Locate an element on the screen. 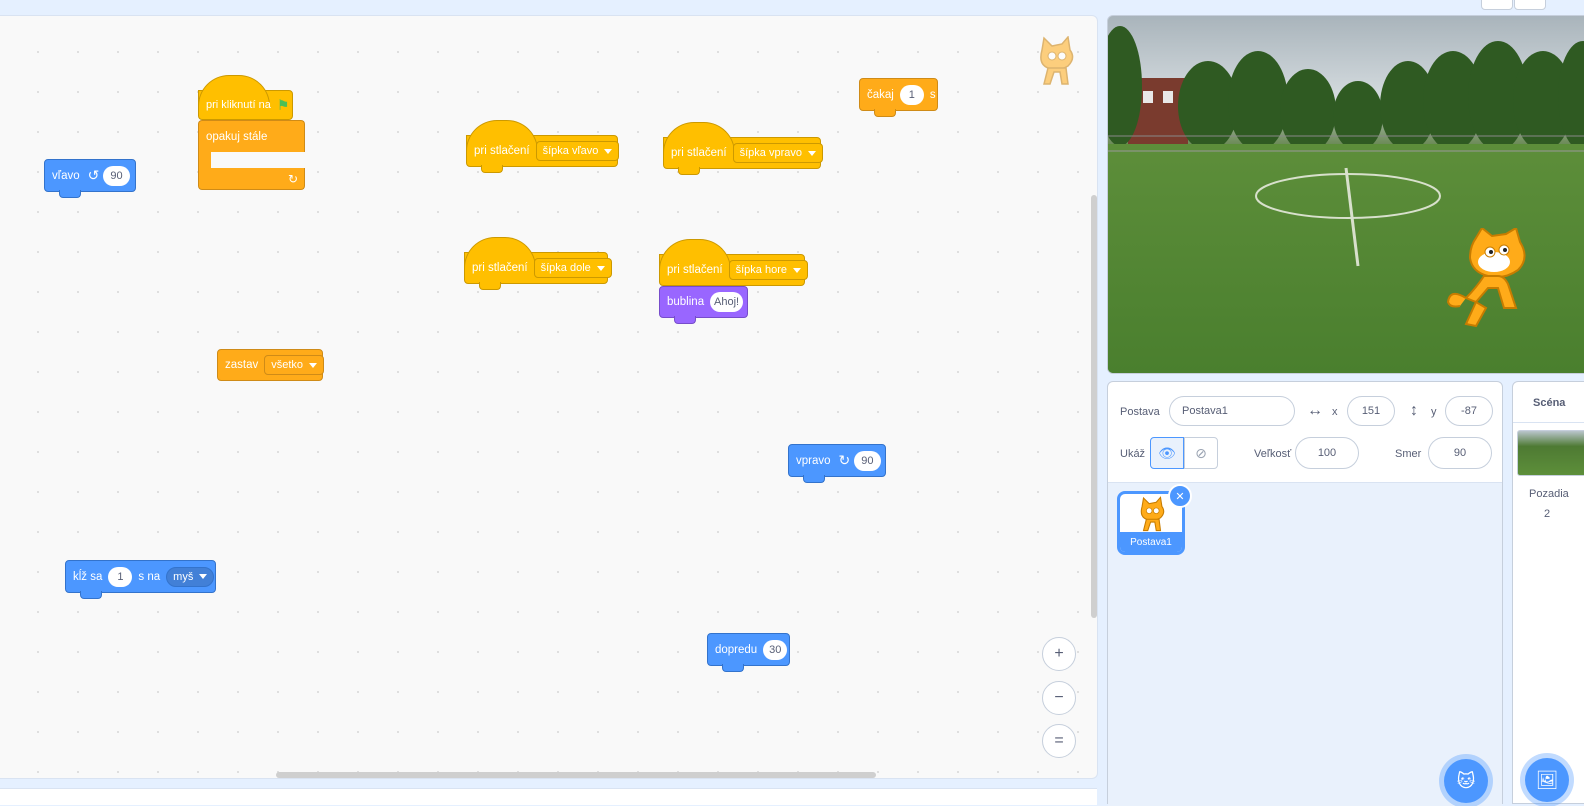  eye-icon: 👁 is located at coordinates (1167, 452).